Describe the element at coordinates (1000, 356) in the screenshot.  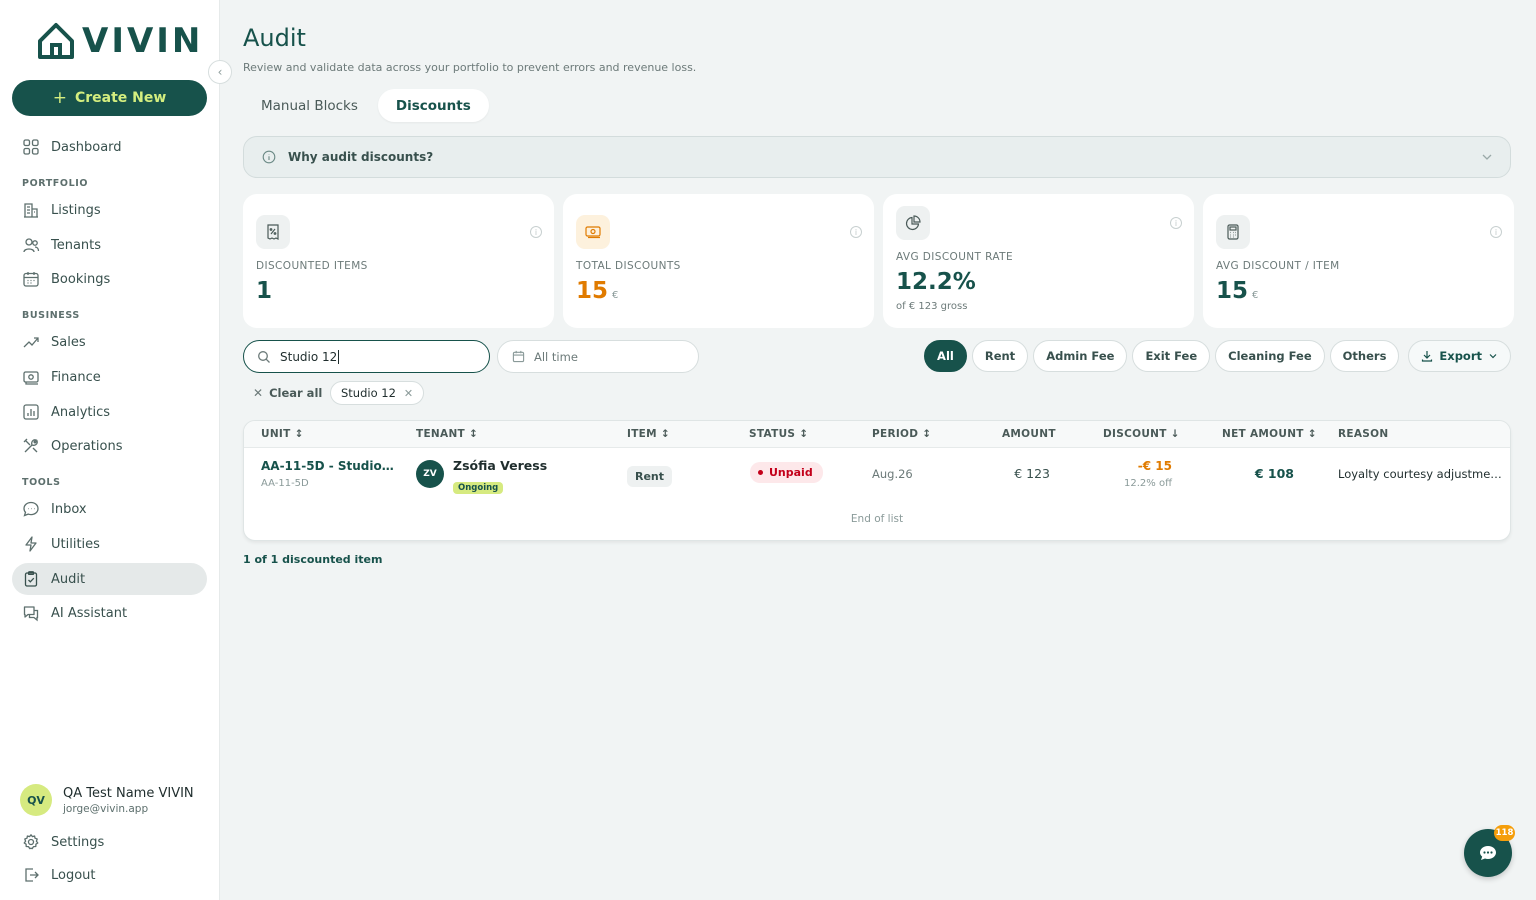
I see `filter-chip-rent: Rent` at that location.